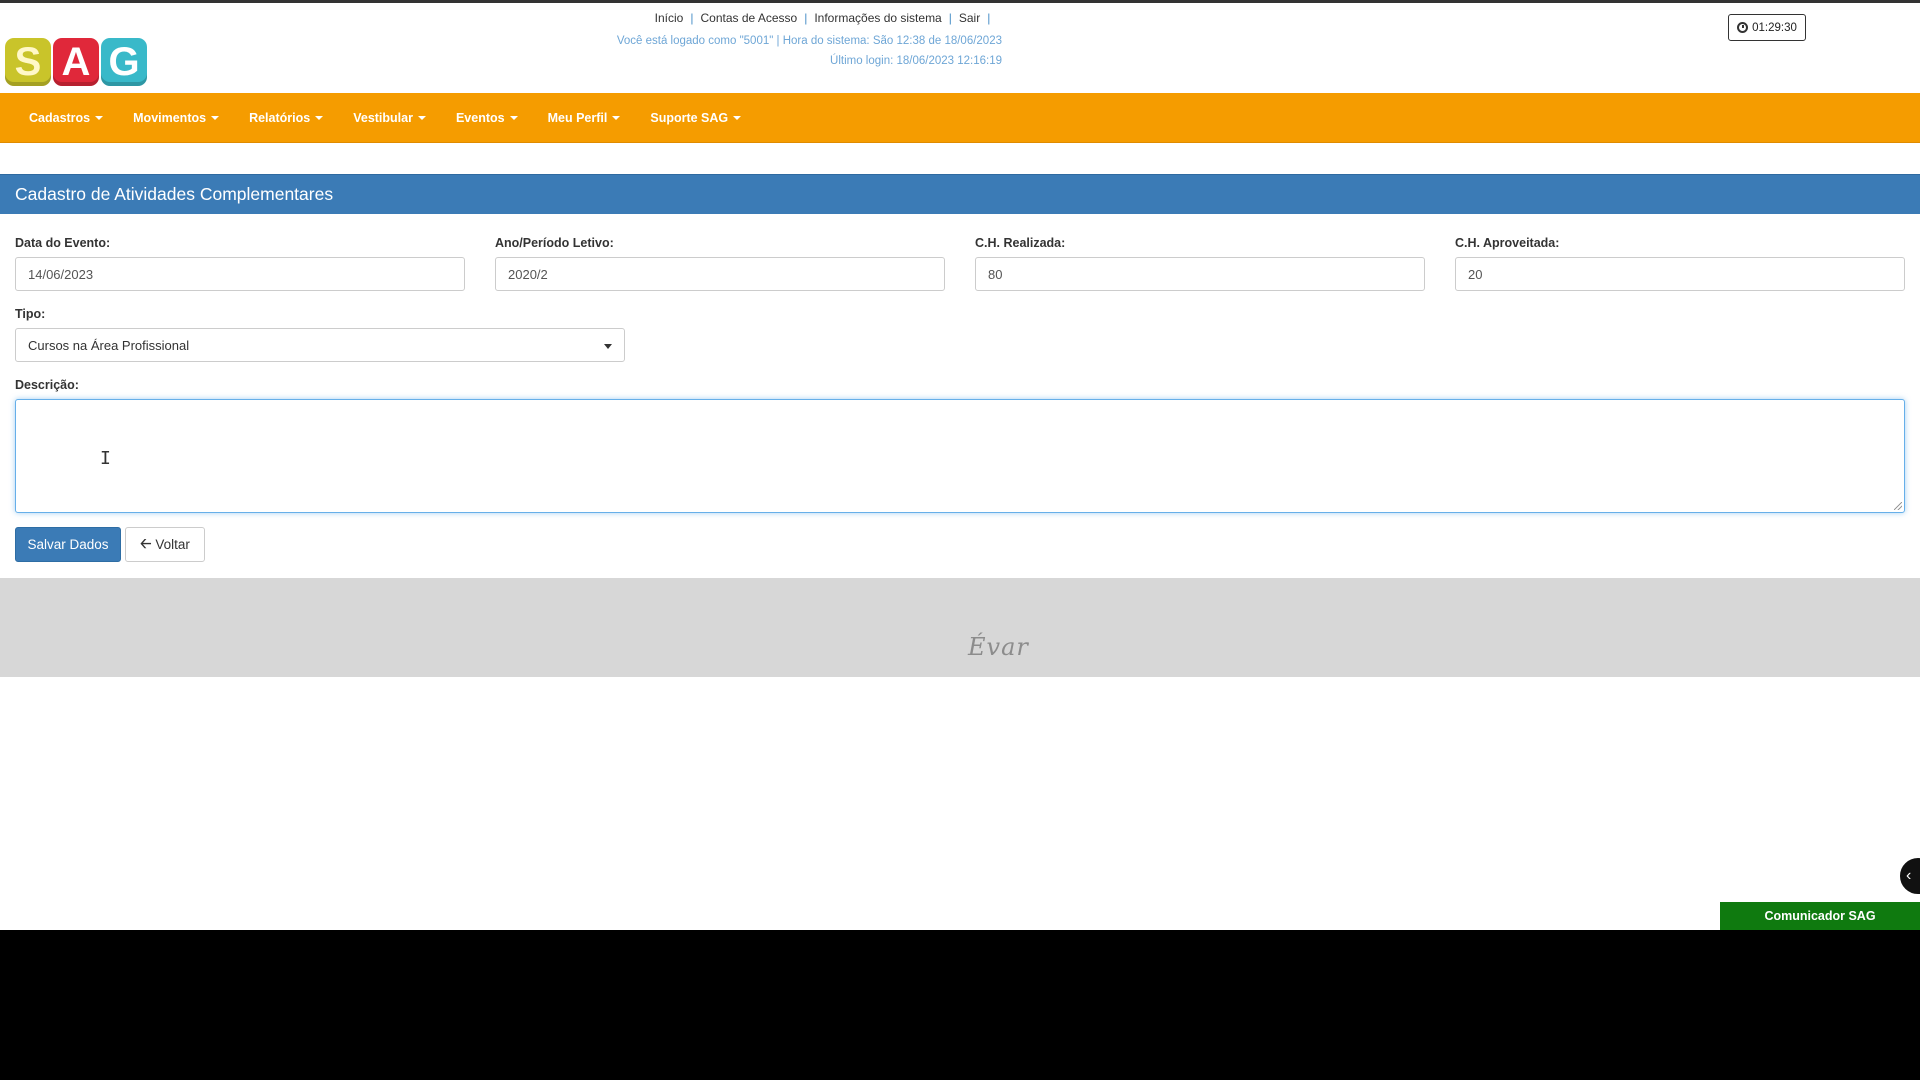 The image size is (1920, 1080). I want to click on footer, so click(960, 627).